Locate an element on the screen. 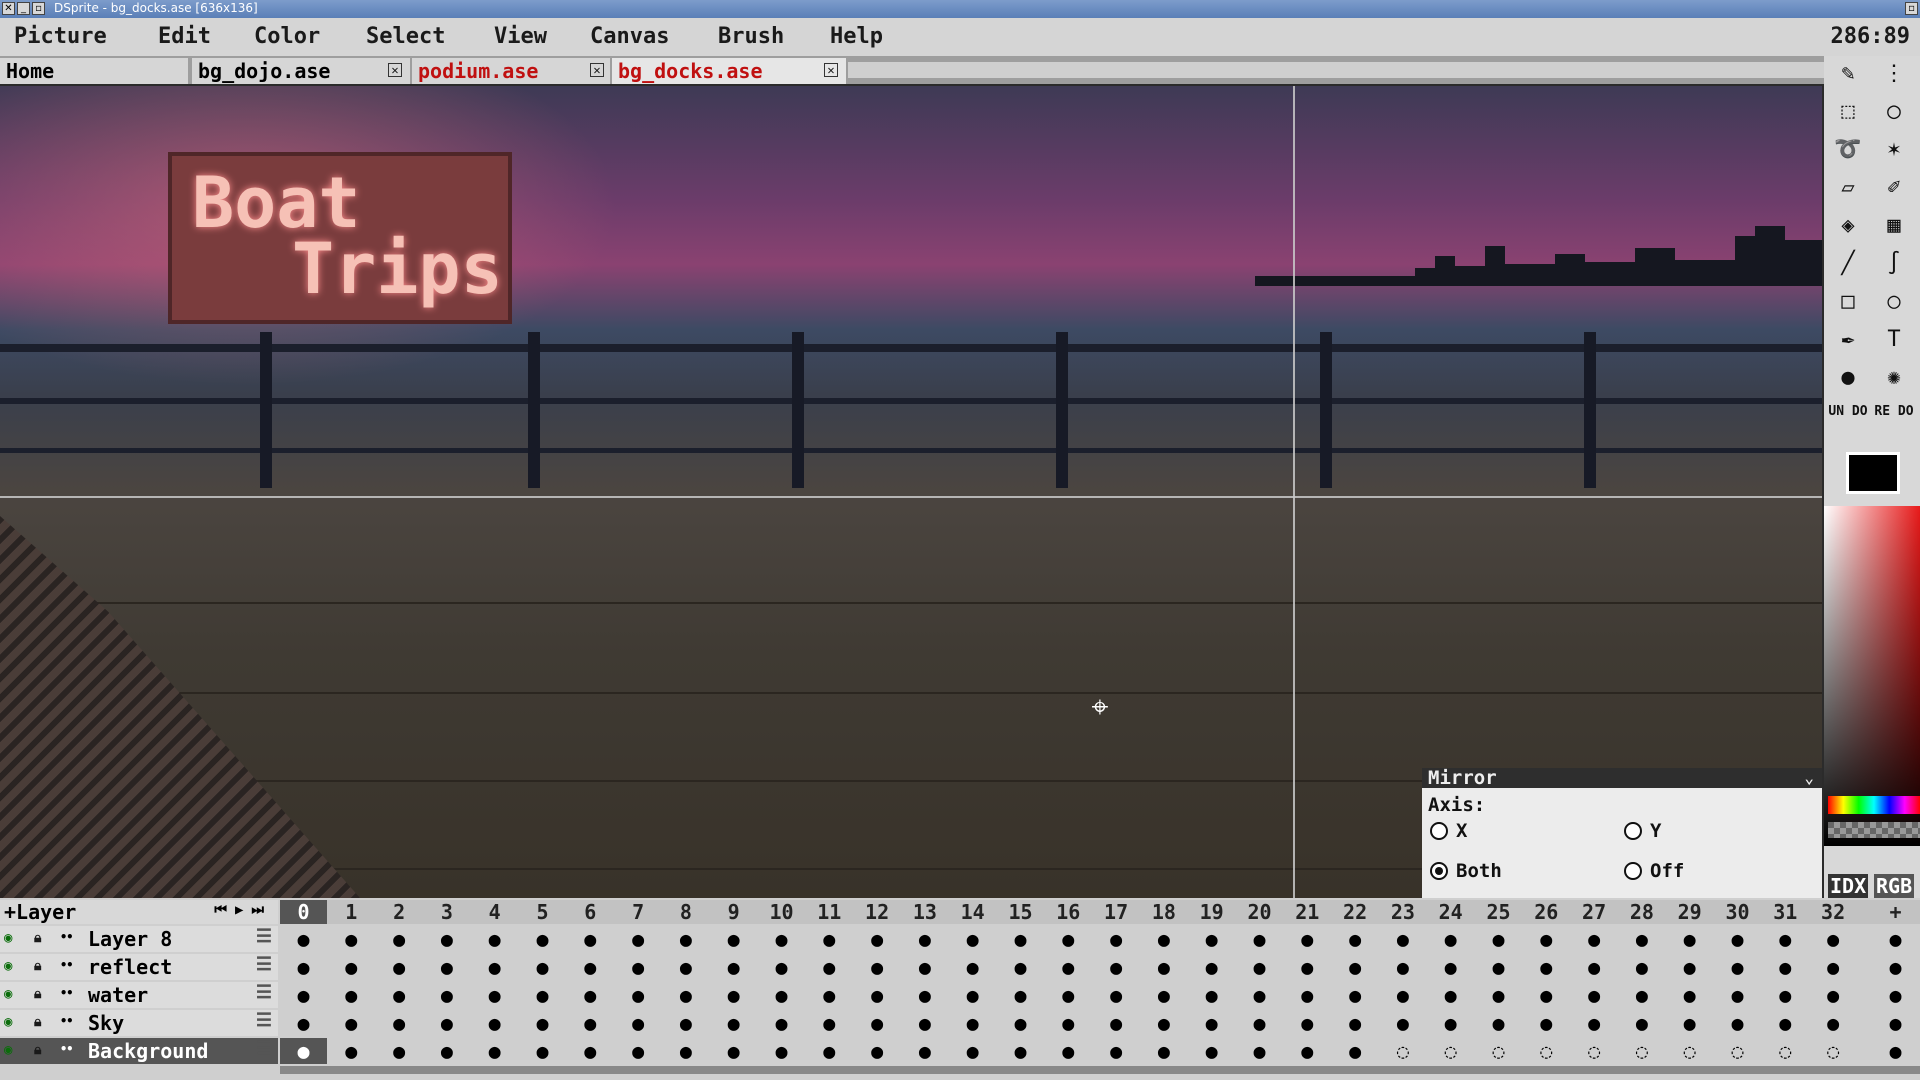  menu-color: Color is located at coordinates (287, 36).